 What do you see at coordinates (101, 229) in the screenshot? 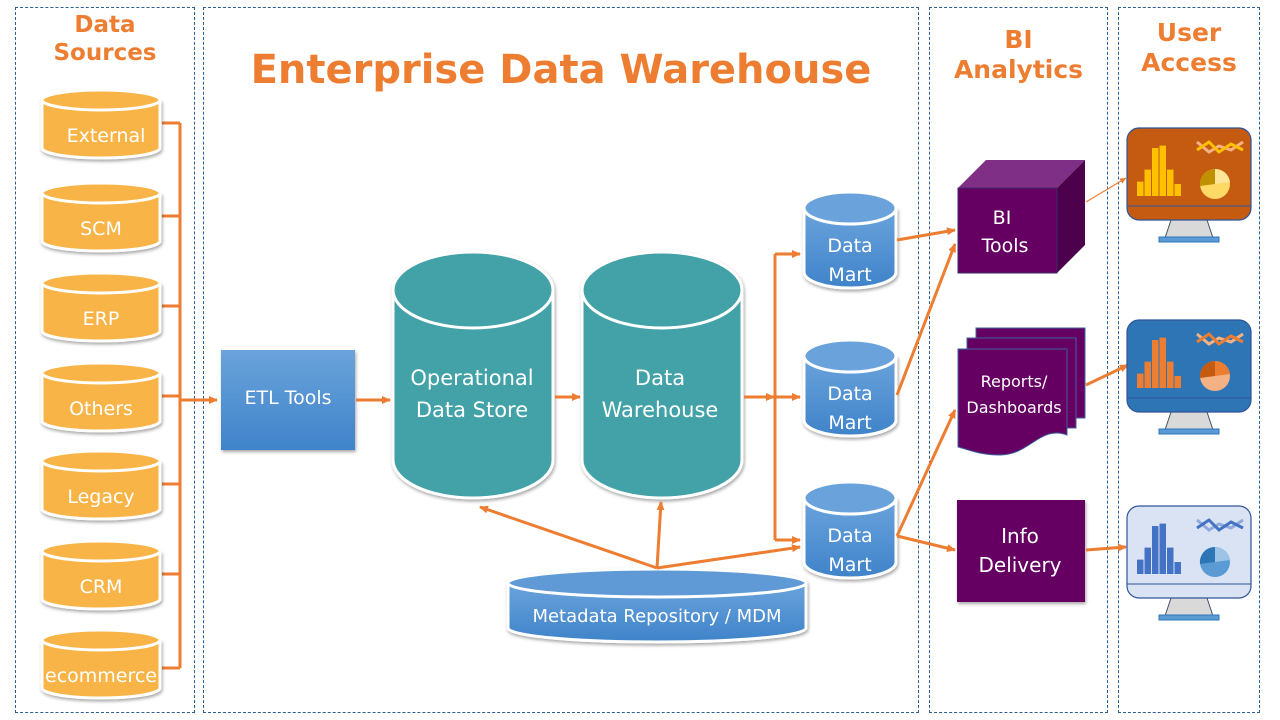
I see `source-label: SCM` at bounding box center [101, 229].